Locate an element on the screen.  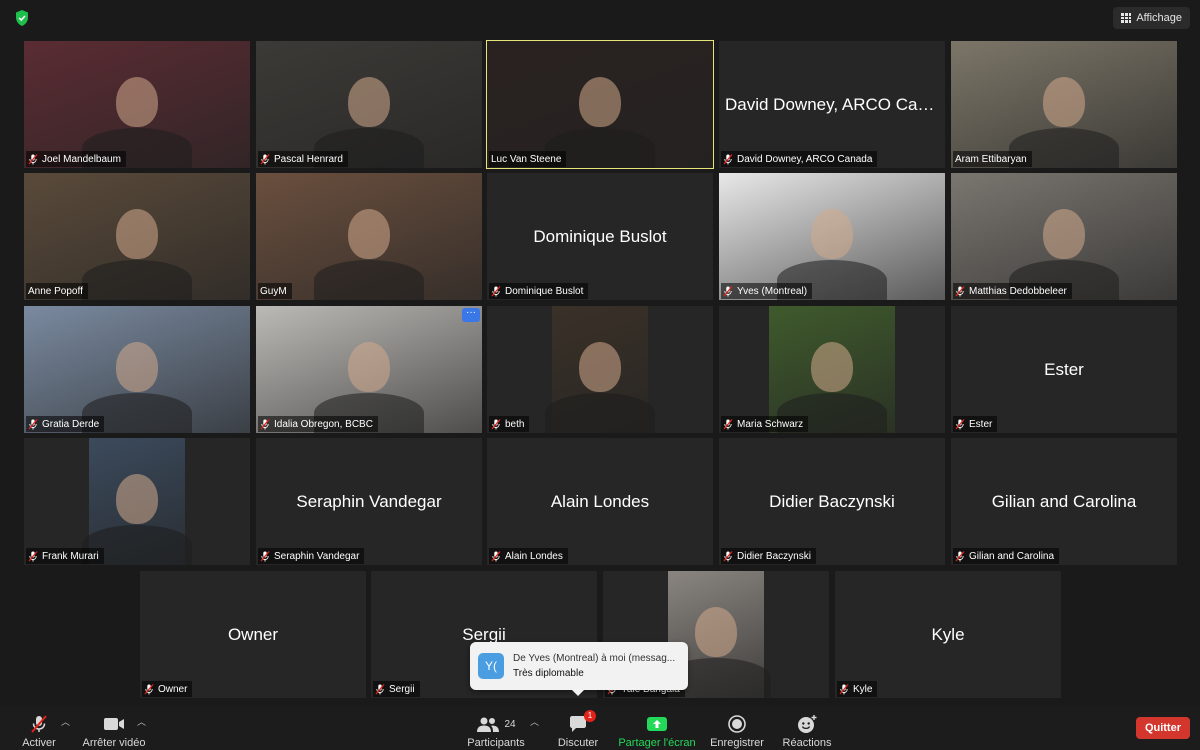
share-screen-button: Partager l'écran is located at coordinates (657, 729).